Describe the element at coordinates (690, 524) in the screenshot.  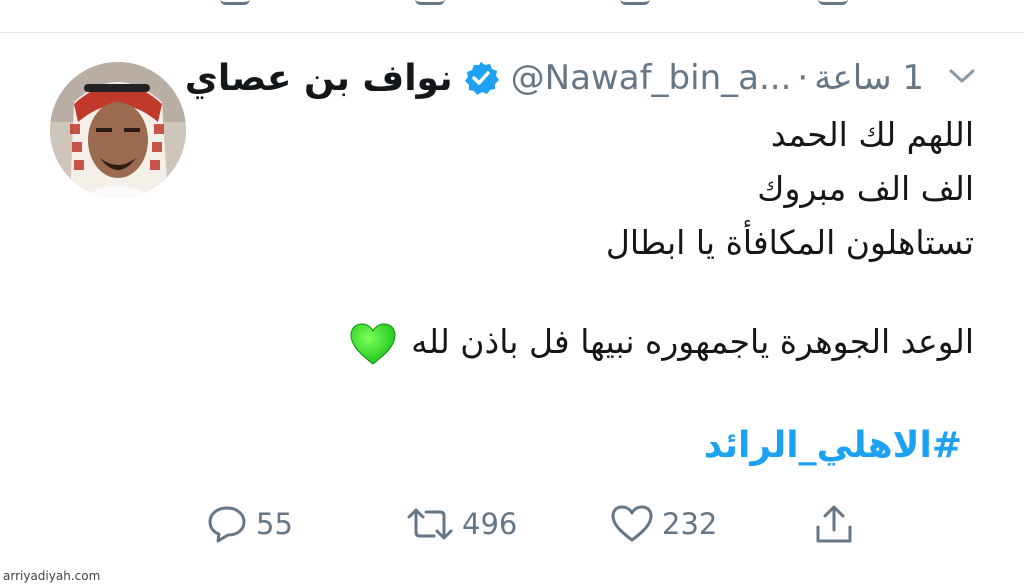
I see `like-count: 232` at that location.